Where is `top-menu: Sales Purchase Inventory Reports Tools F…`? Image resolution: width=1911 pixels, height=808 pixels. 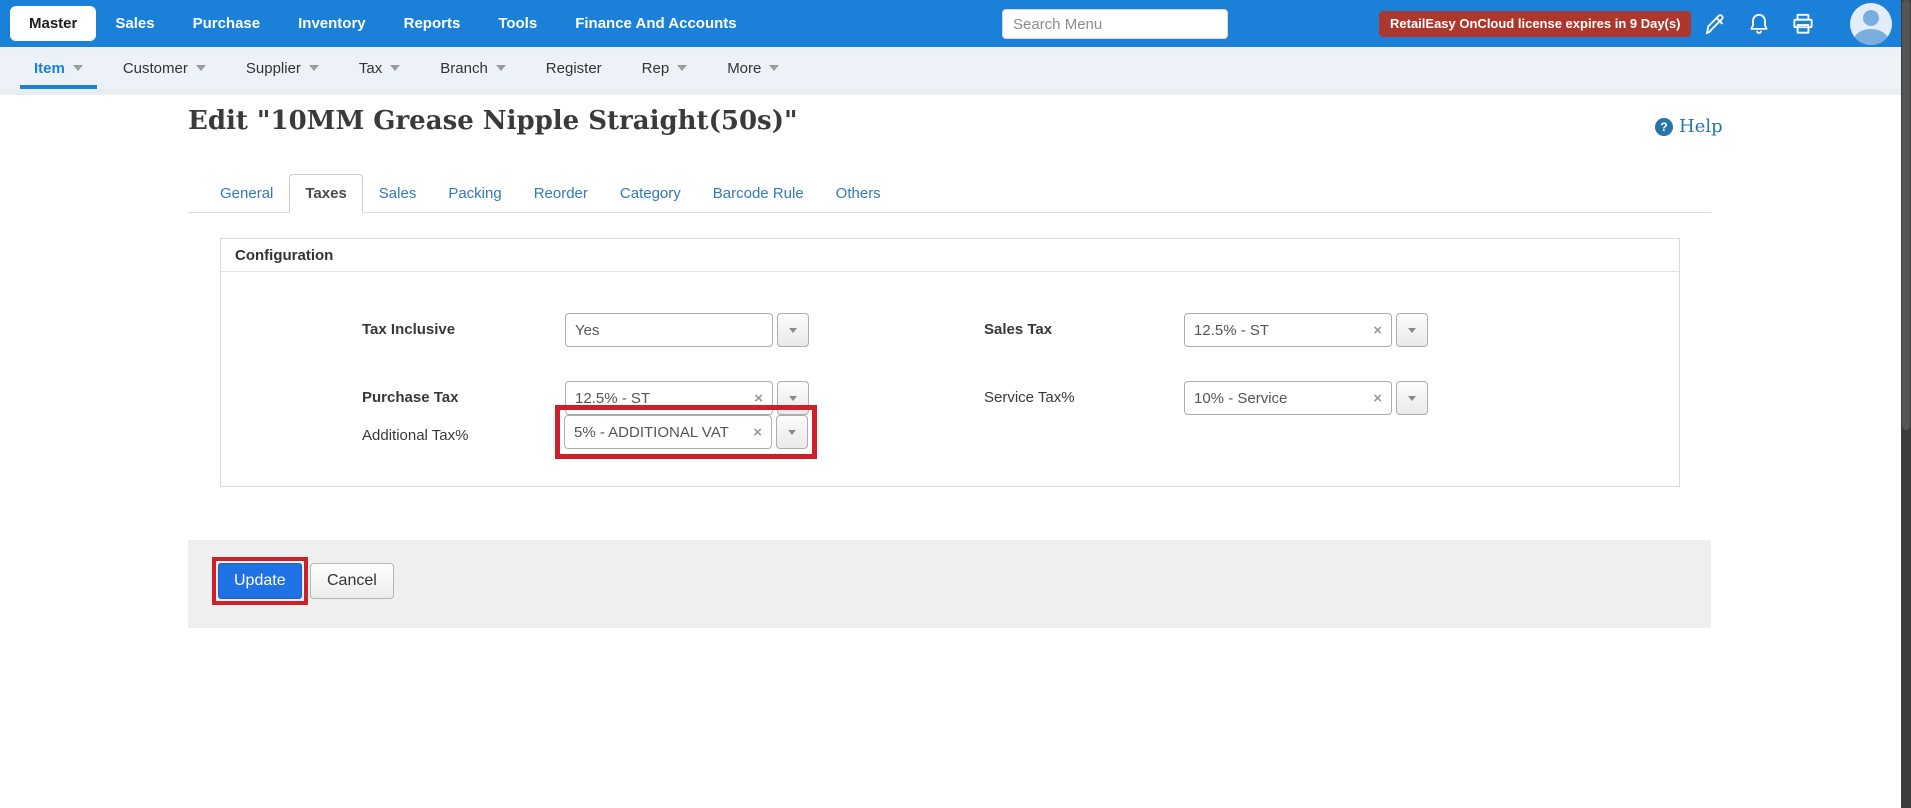 top-menu: Sales Purchase Inventory Reports Tools F… is located at coordinates (425, 23).